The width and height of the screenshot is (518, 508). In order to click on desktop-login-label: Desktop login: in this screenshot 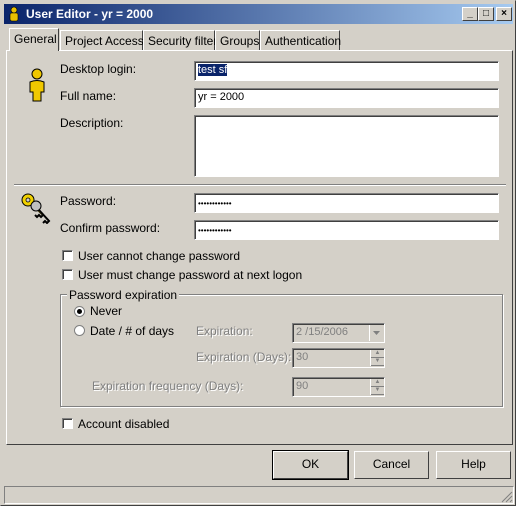, I will do `click(98, 69)`.